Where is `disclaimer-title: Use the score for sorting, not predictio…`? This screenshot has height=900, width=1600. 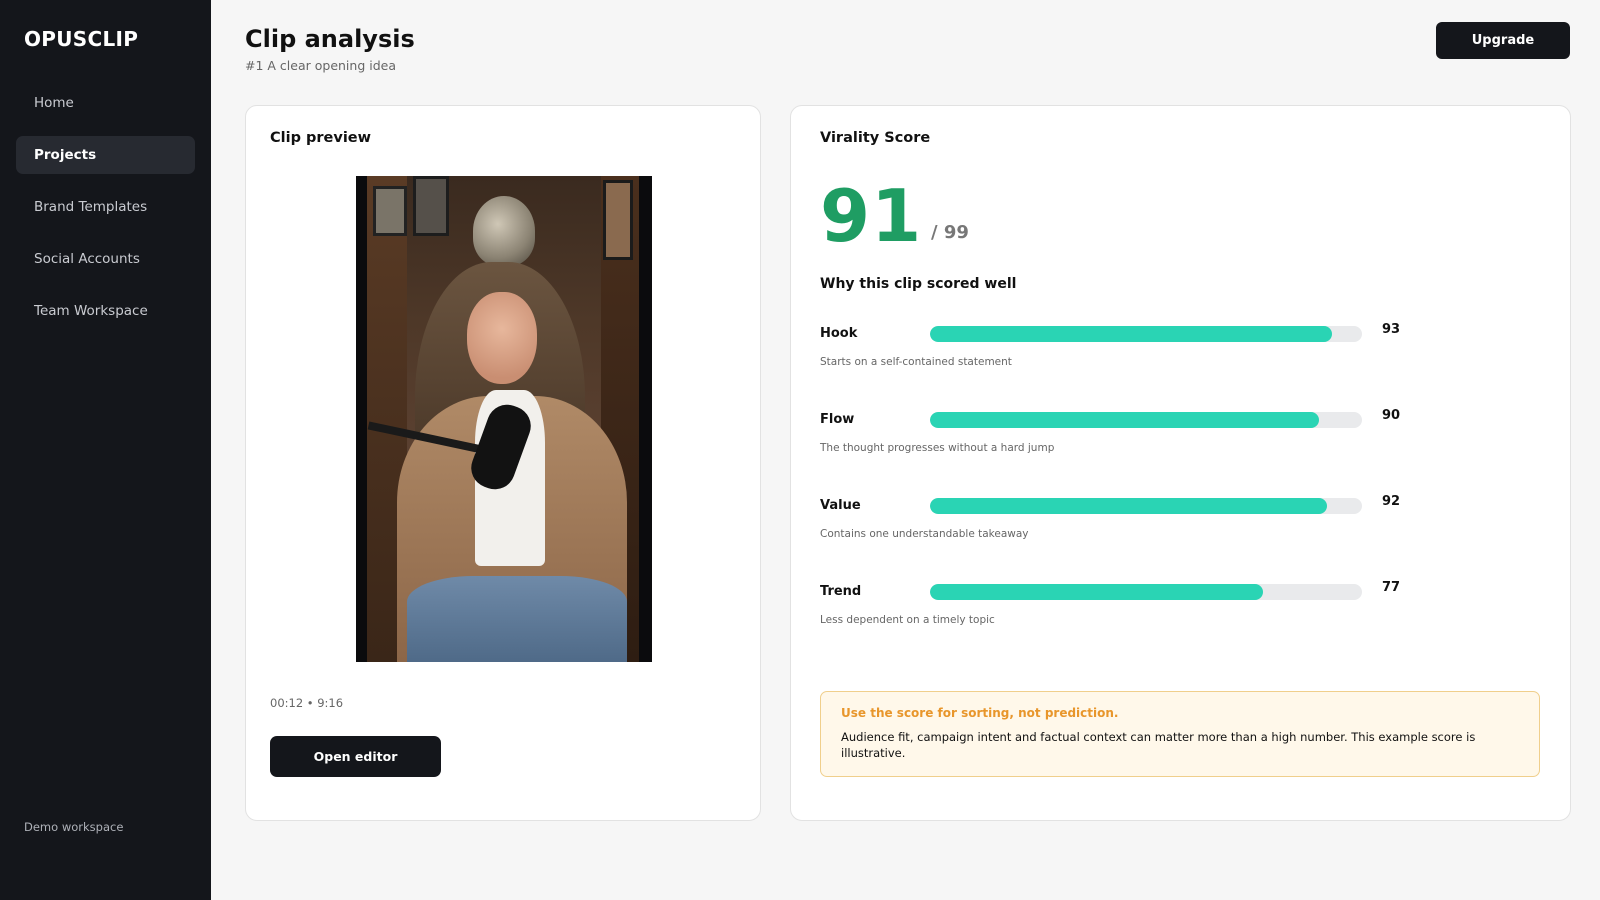
disclaimer-title: Use the score for sorting, not predictio… is located at coordinates (980, 713).